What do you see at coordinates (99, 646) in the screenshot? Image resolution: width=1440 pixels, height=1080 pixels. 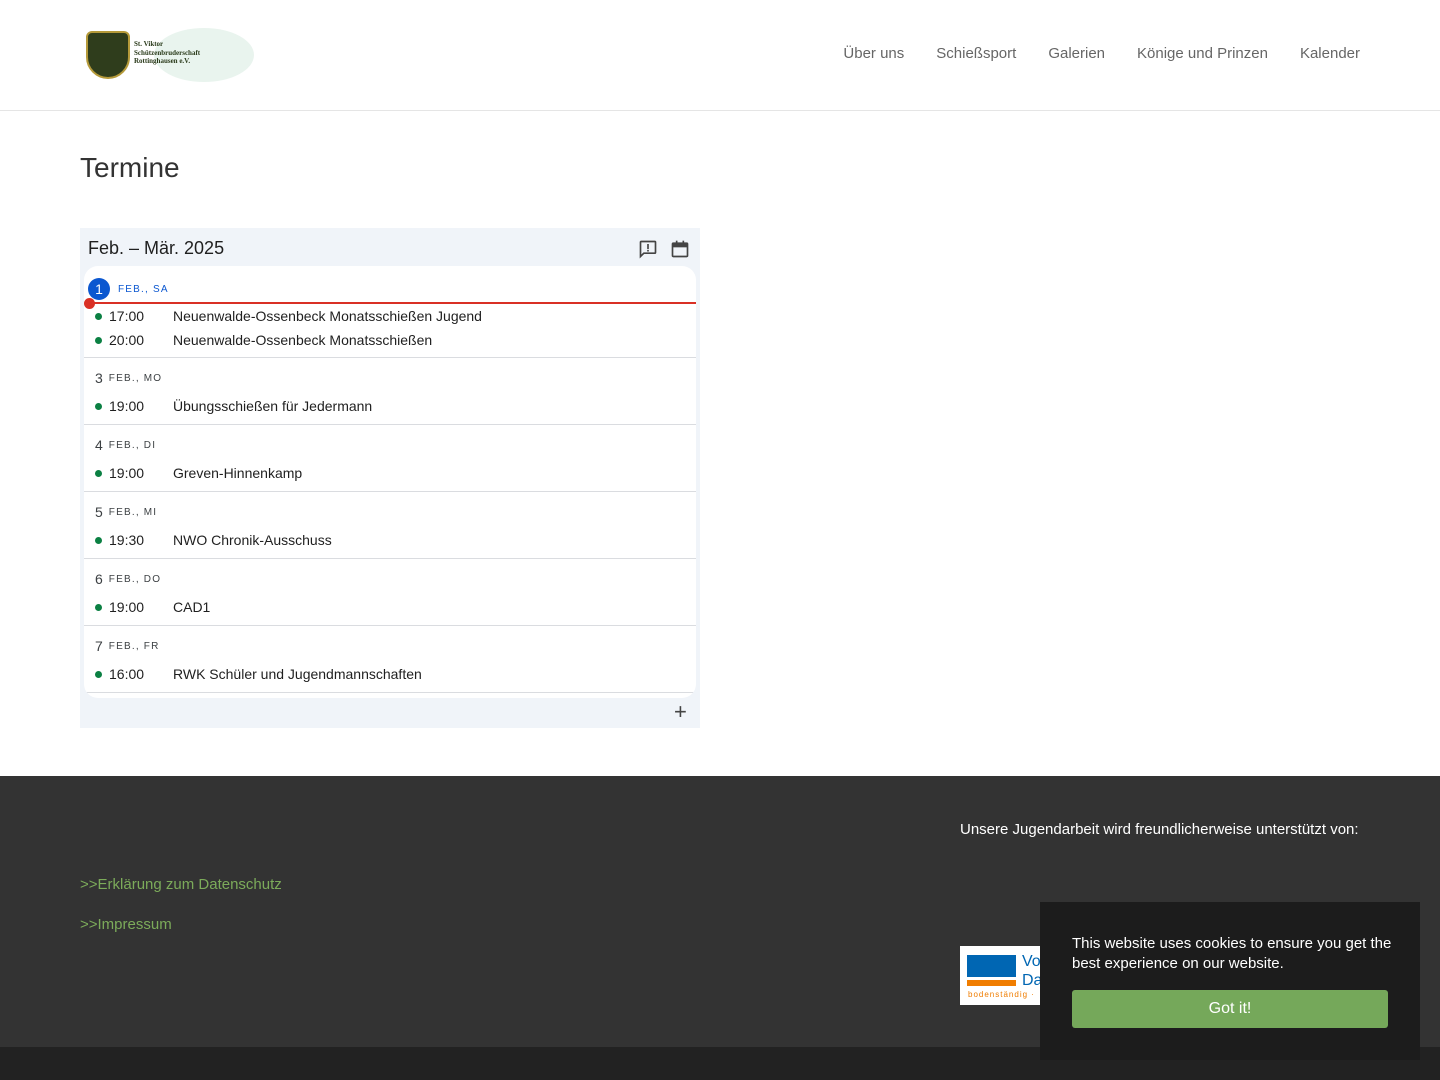 I see `day-number: 7` at bounding box center [99, 646].